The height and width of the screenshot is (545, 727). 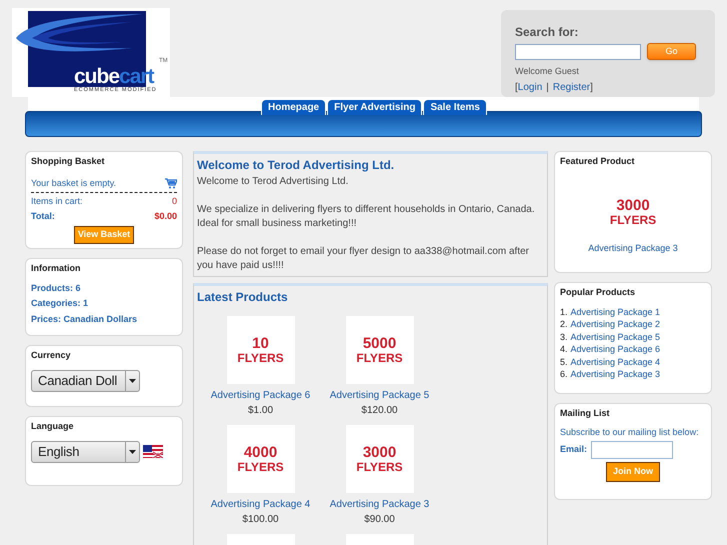 What do you see at coordinates (547, 71) in the screenshot?
I see `welcome-text: Welcome Guest` at bounding box center [547, 71].